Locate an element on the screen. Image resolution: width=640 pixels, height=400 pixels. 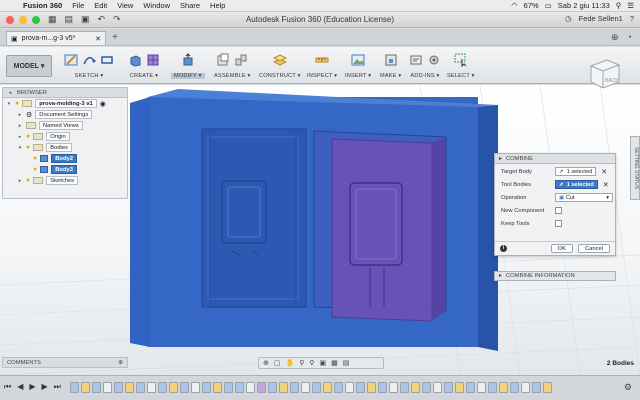
info-icon: i is located at coordinates (503, 248).